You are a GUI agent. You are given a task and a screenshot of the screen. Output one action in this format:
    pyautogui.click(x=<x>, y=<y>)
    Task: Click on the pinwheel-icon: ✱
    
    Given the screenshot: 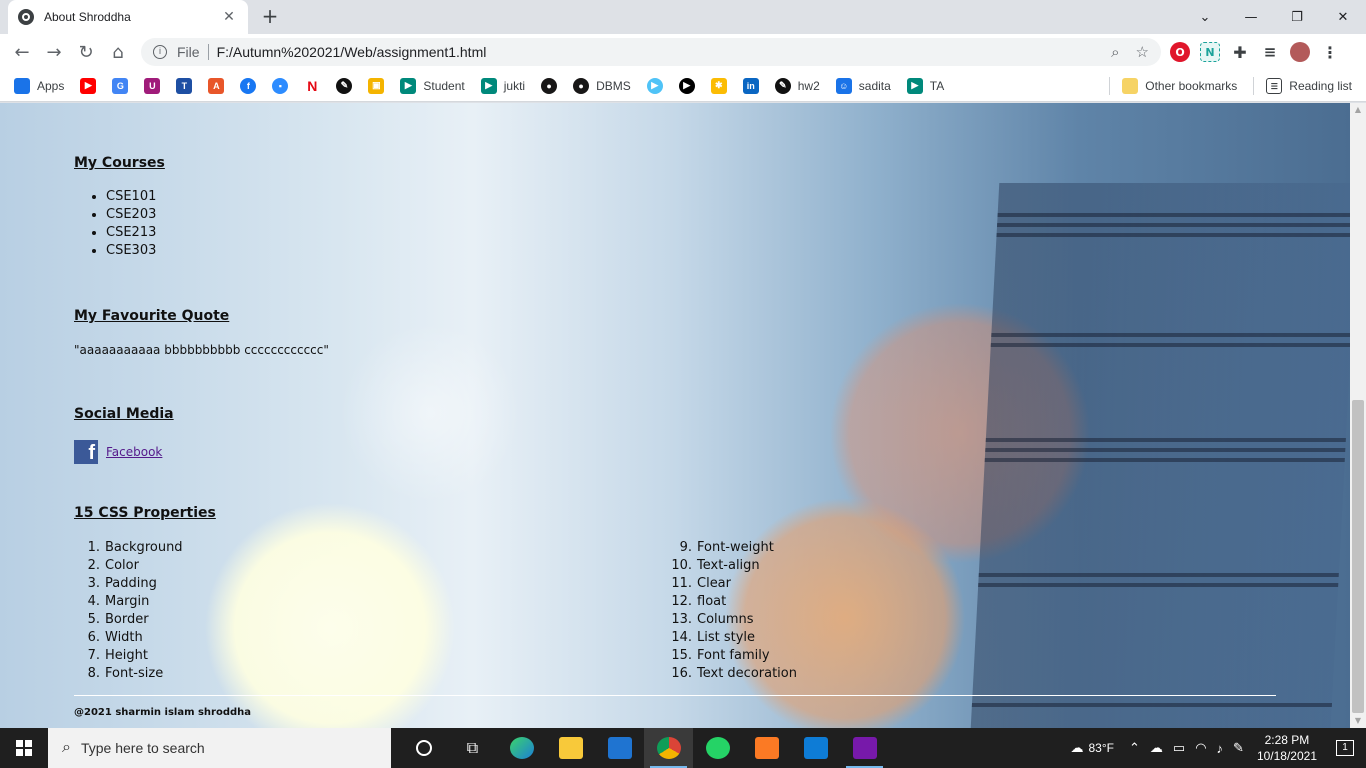 What is the action you would take?
    pyautogui.click(x=718, y=85)
    